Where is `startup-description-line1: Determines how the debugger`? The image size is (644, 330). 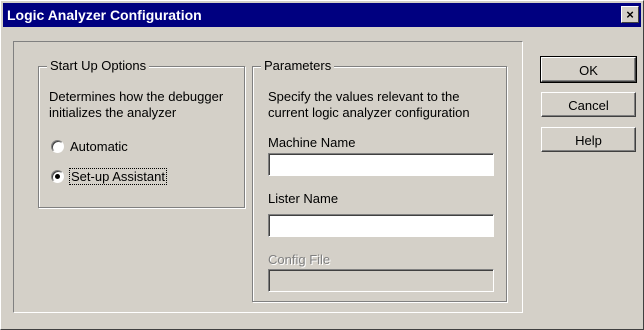
startup-description-line1: Determines how the debugger is located at coordinates (136, 96).